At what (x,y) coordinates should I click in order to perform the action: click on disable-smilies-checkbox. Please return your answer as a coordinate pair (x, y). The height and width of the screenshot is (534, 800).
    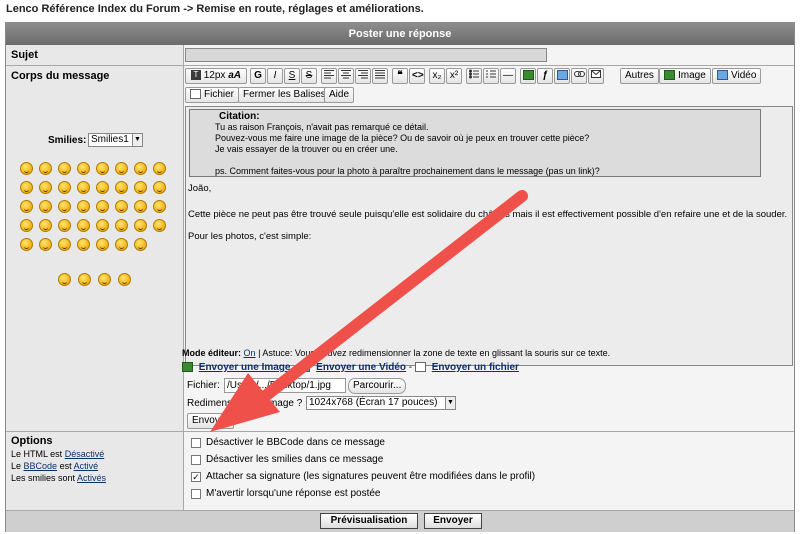
    Looking at the image, I should click on (196, 460).